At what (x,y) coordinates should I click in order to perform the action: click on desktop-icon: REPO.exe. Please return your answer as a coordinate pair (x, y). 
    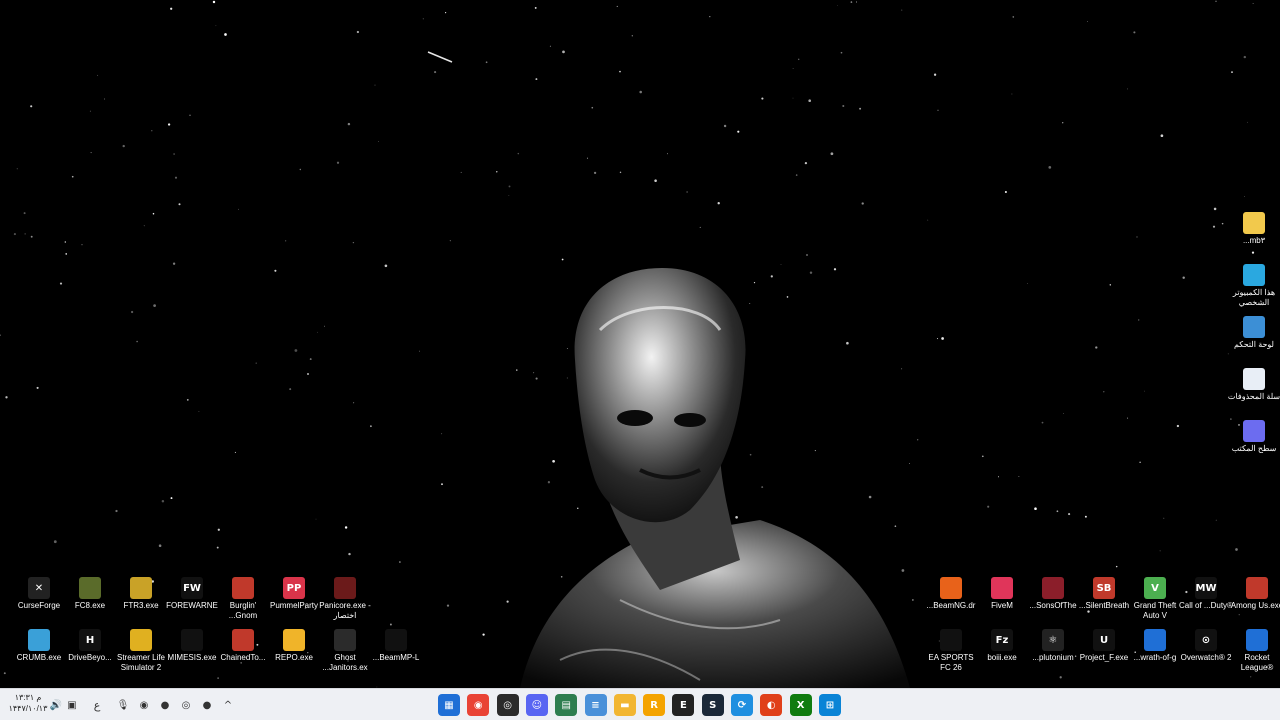
    Looking at the image, I should click on (294, 646).